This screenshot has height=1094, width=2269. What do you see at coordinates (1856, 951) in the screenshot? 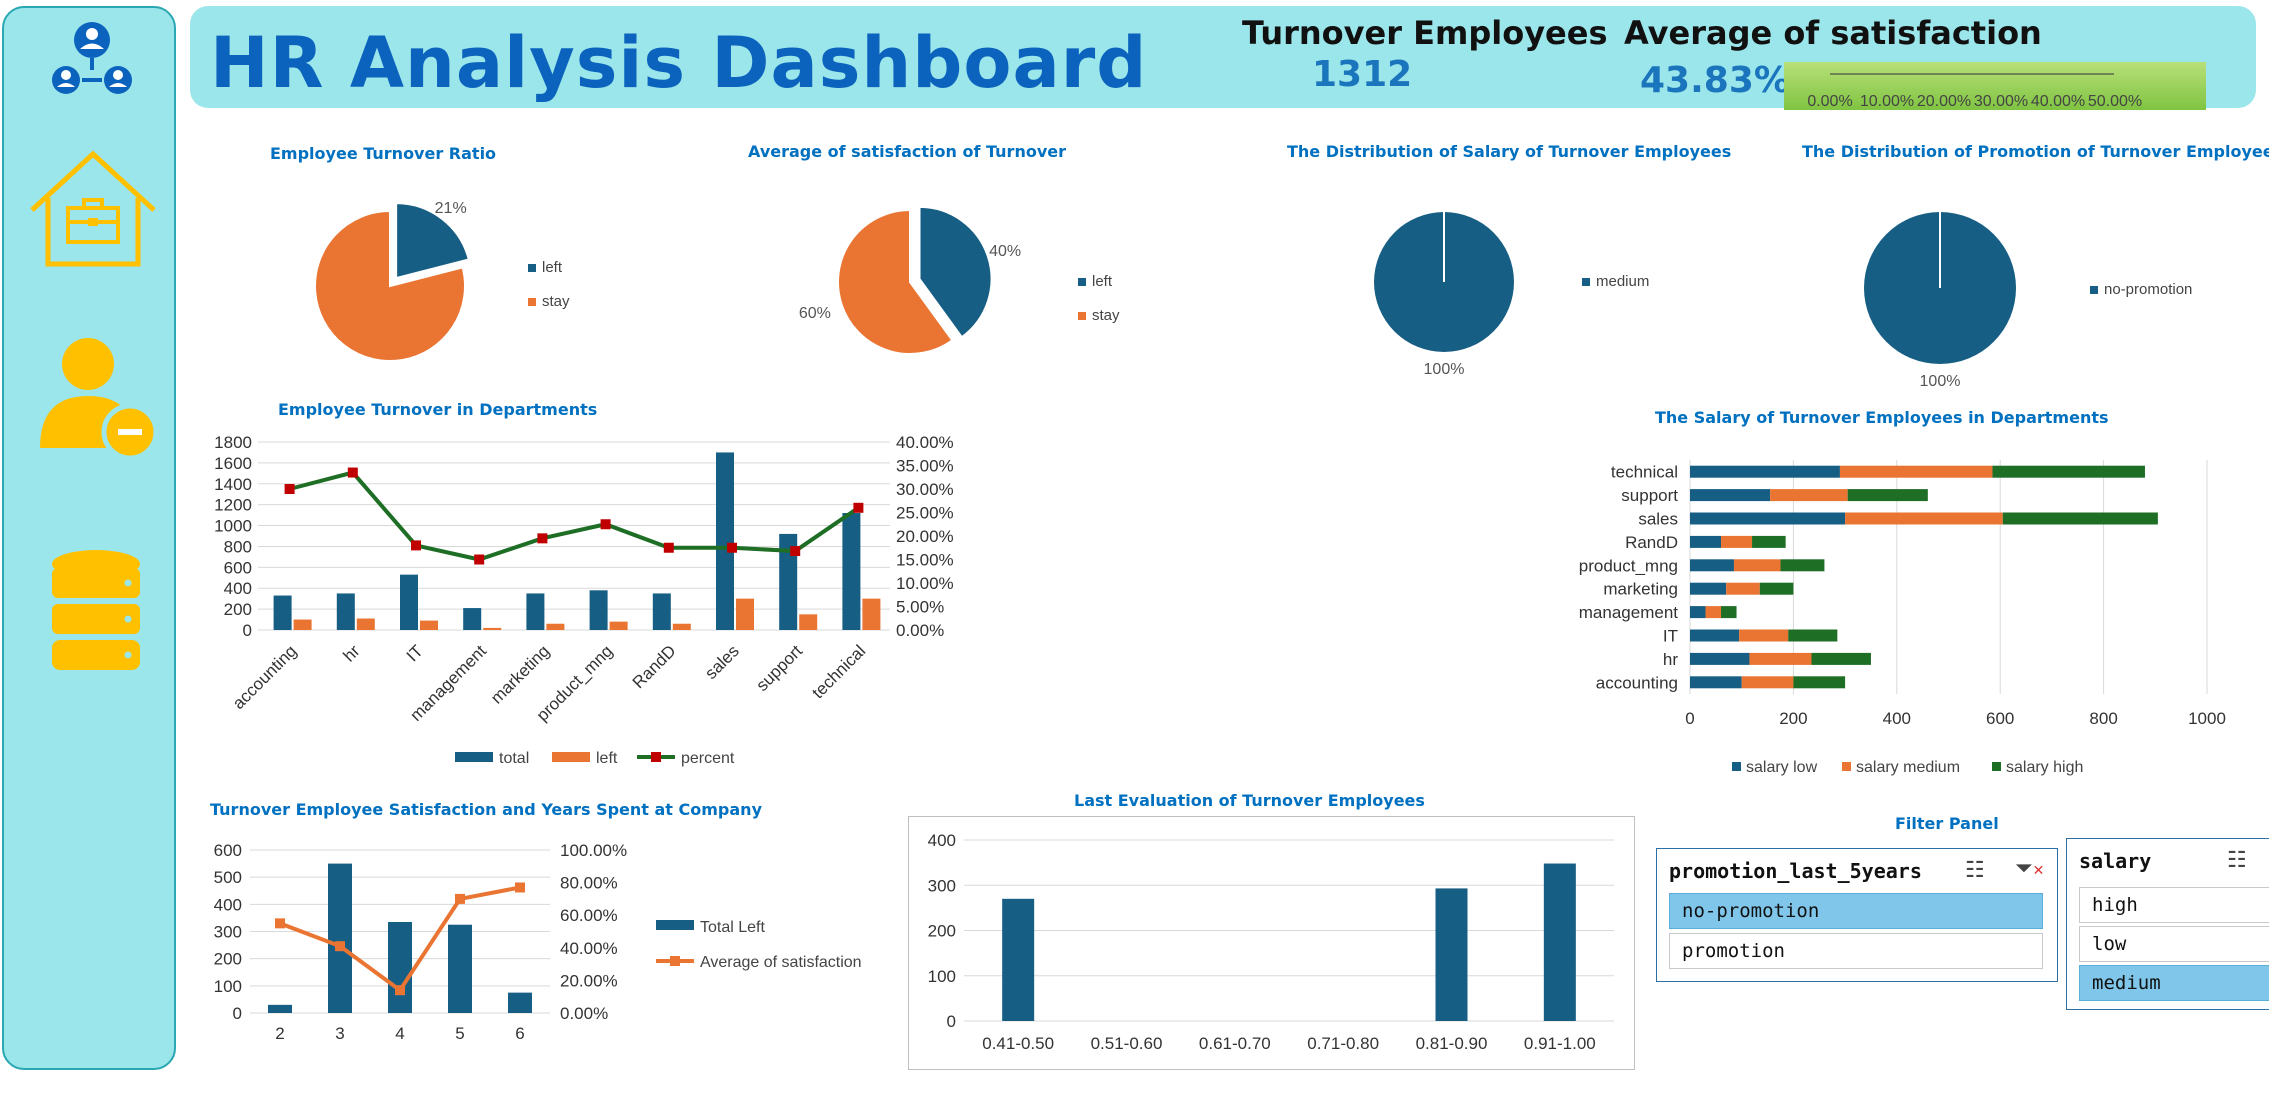
I see `slicer-item-promotion: promotion` at bounding box center [1856, 951].